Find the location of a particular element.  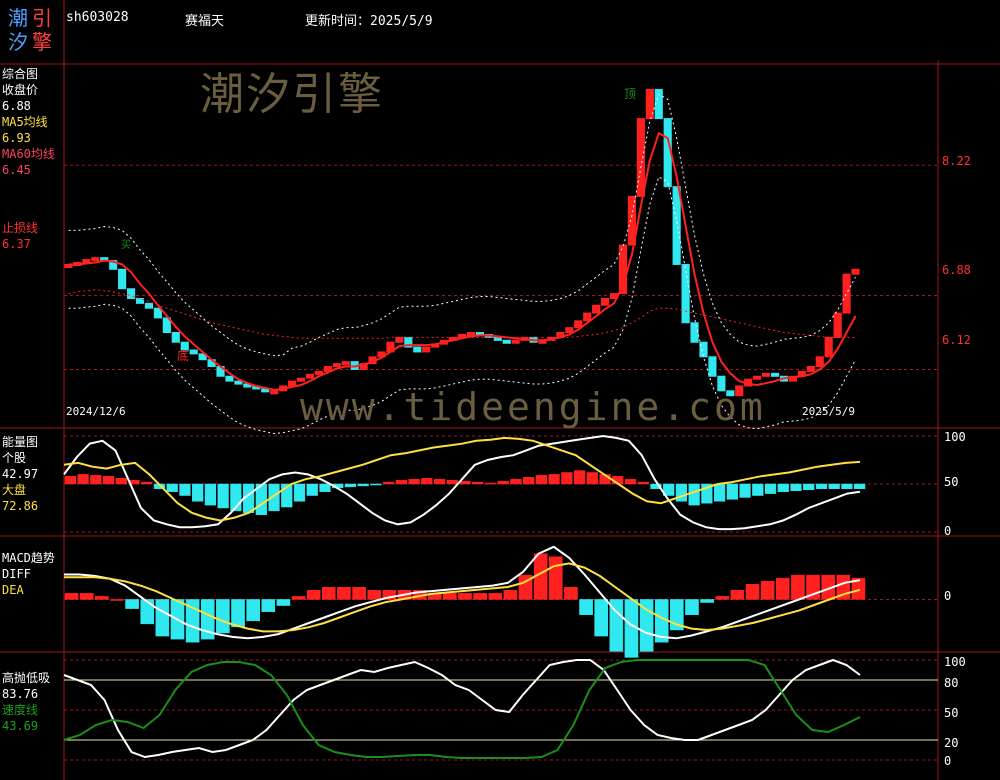

dea-label: DEA is located at coordinates (13, 590).